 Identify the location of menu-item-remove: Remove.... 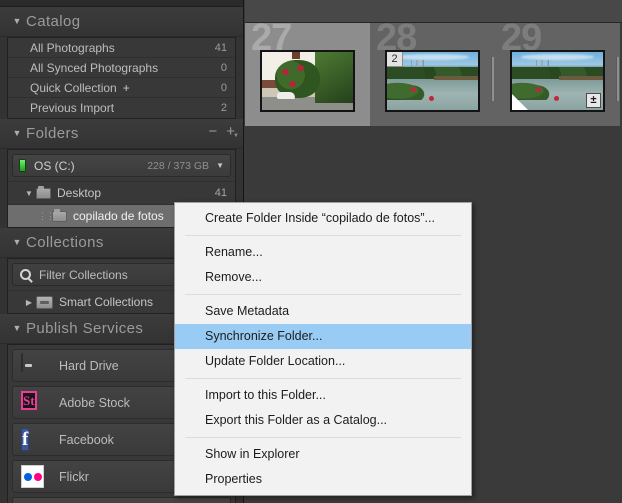
(323, 277).